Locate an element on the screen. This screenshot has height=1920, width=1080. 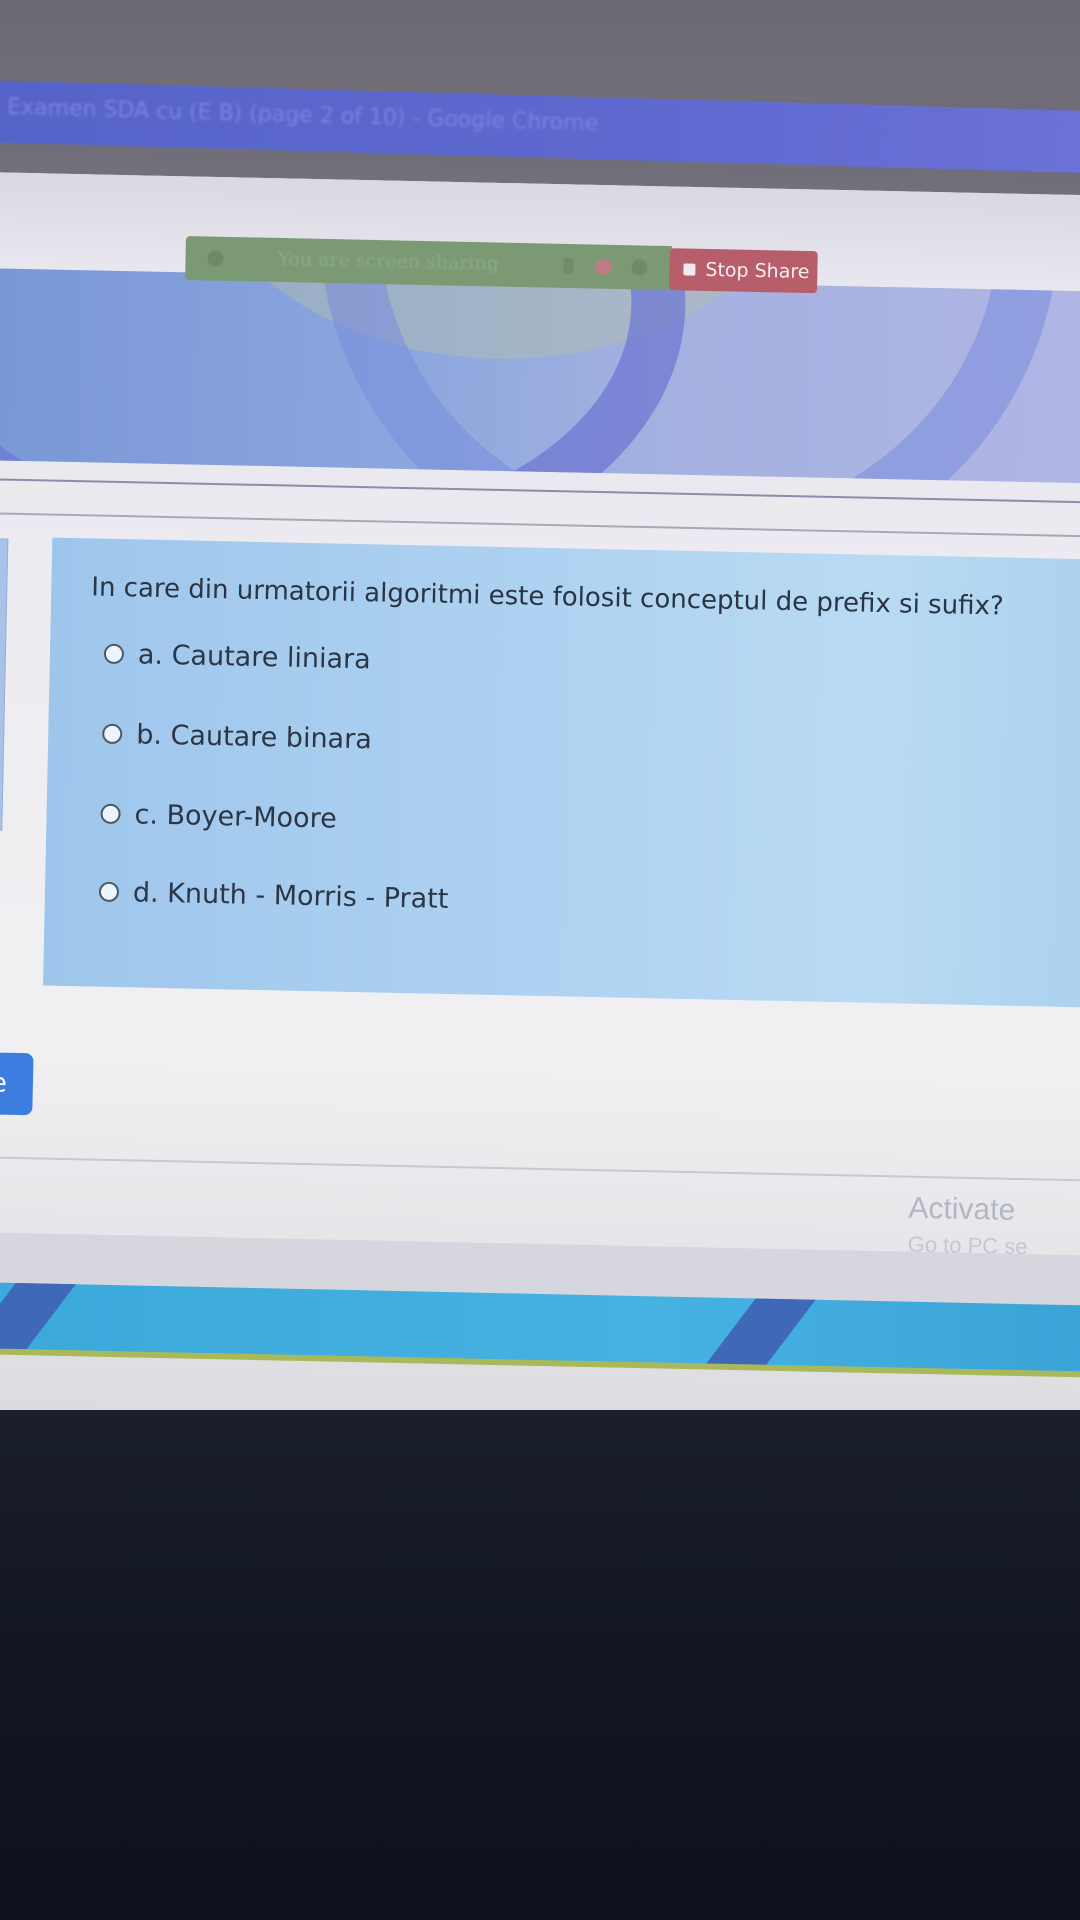
option-b: b. Cautare binara is located at coordinates (237, 737).